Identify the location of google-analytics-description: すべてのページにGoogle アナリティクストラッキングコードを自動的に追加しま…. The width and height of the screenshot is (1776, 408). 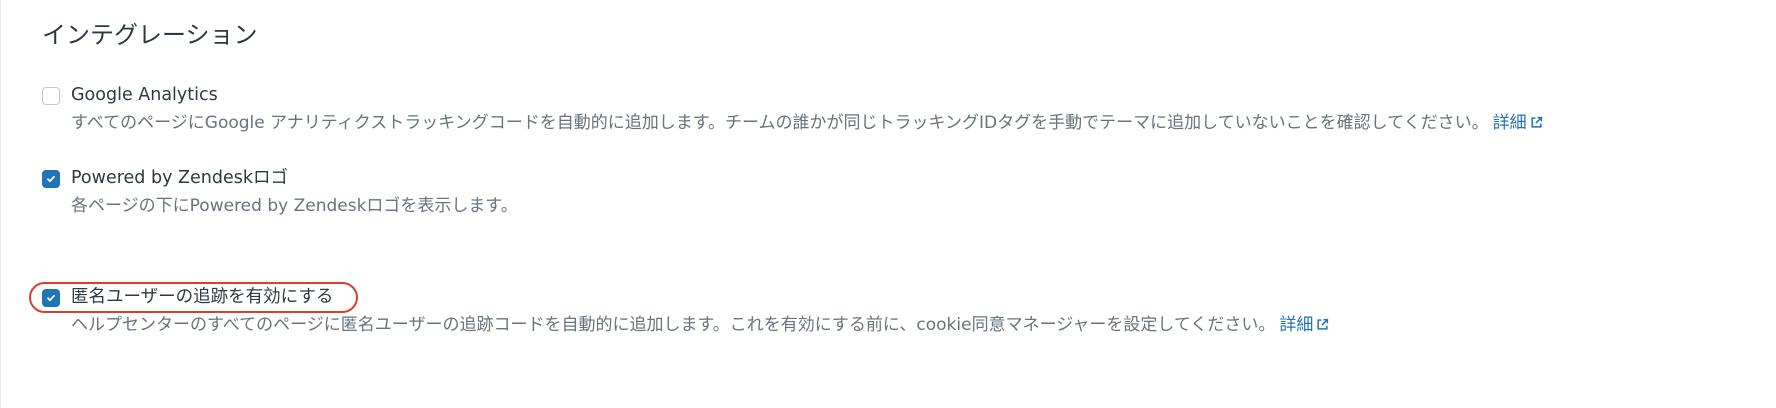
(807, 123).